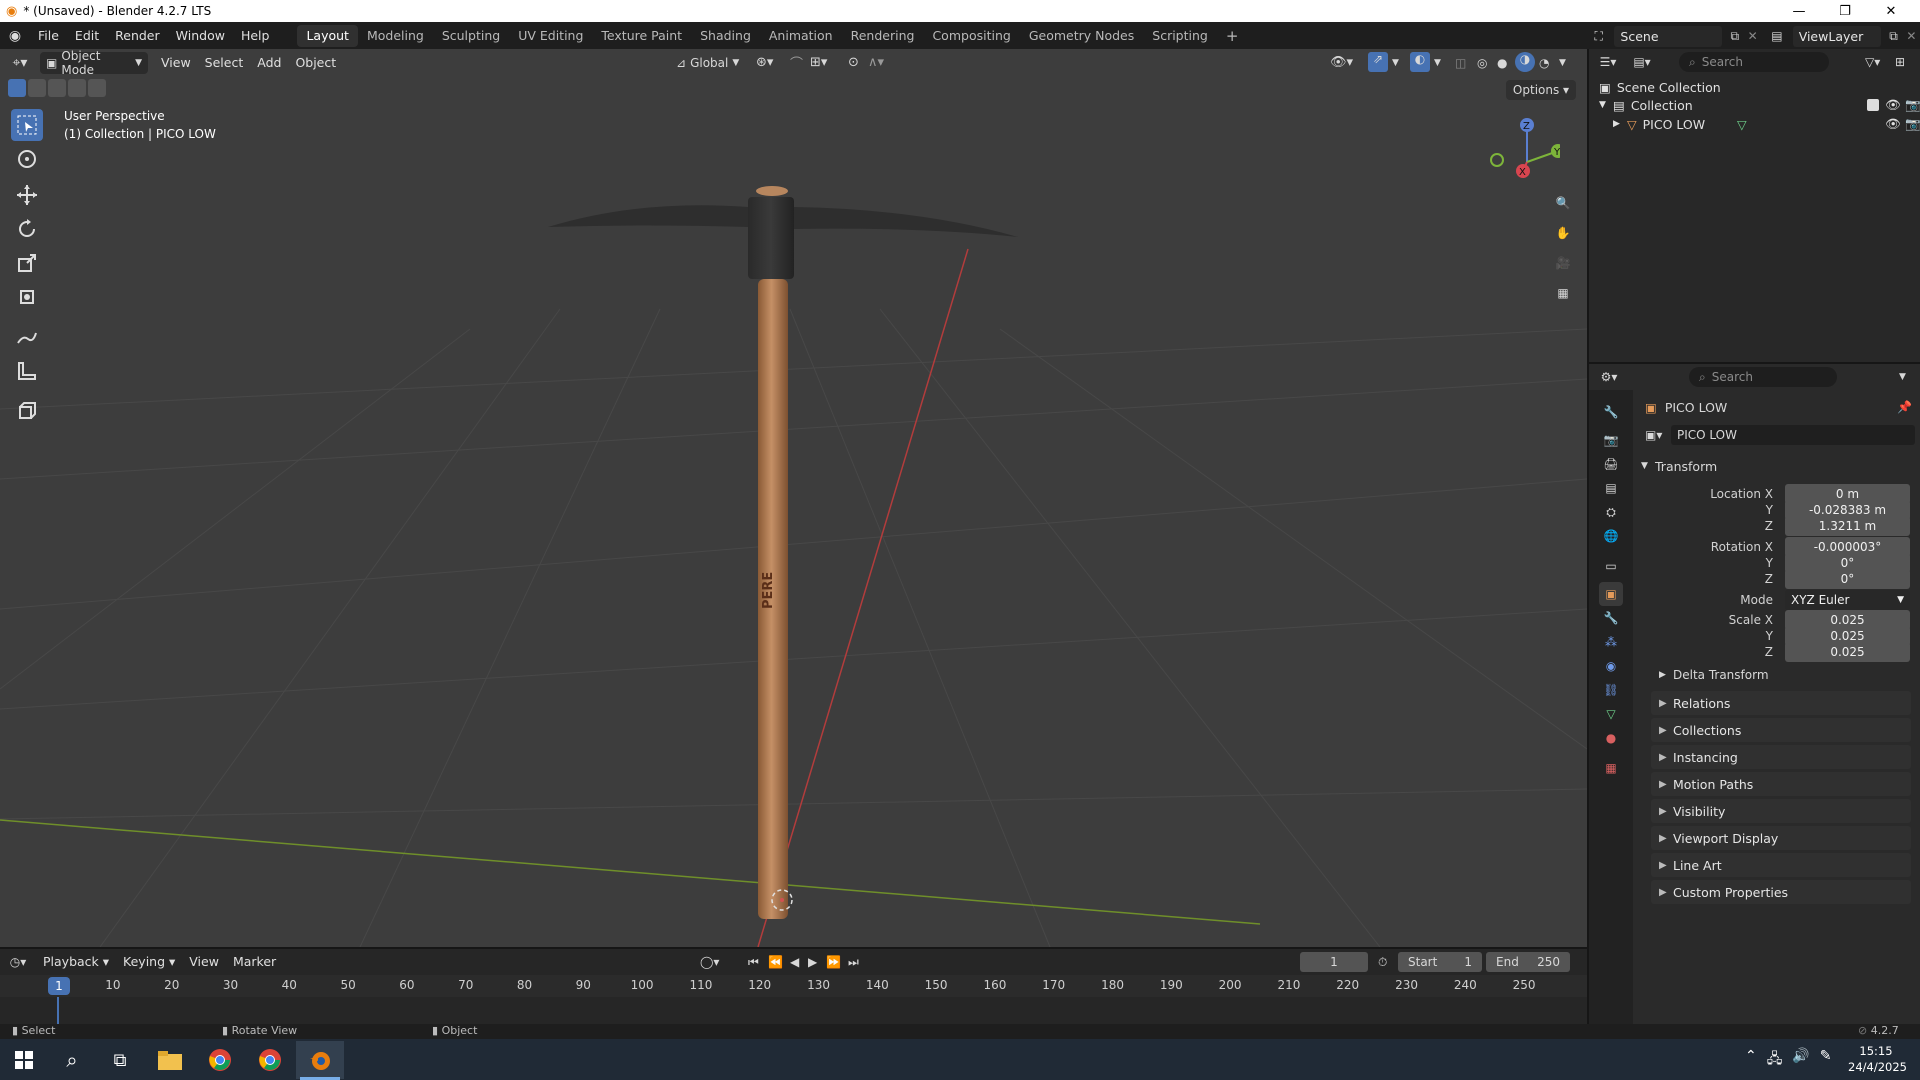  Describe the element at coordinates (1800, 1060) in the screenshot. I see `volume-icon: 🔊` at that location.